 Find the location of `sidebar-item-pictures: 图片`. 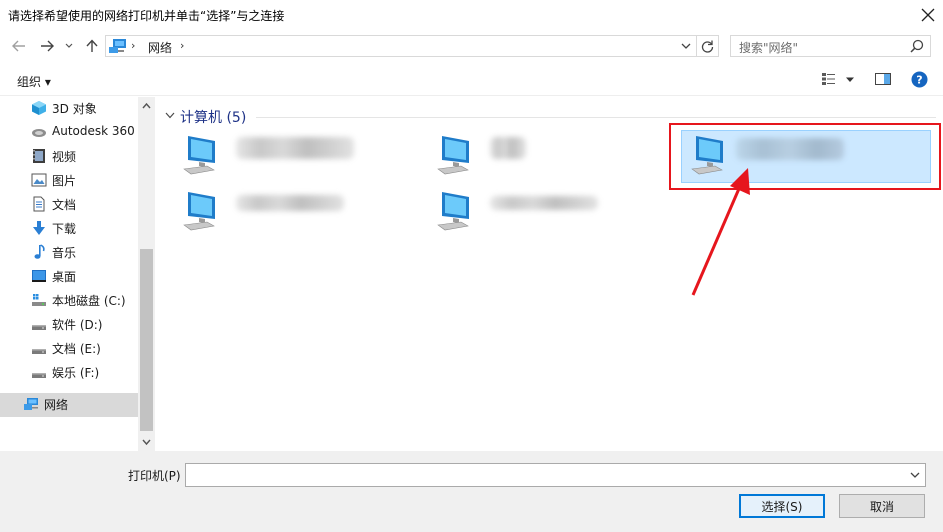

sidebar-item-pictures: 图片 is located at coordinates (69, 180).